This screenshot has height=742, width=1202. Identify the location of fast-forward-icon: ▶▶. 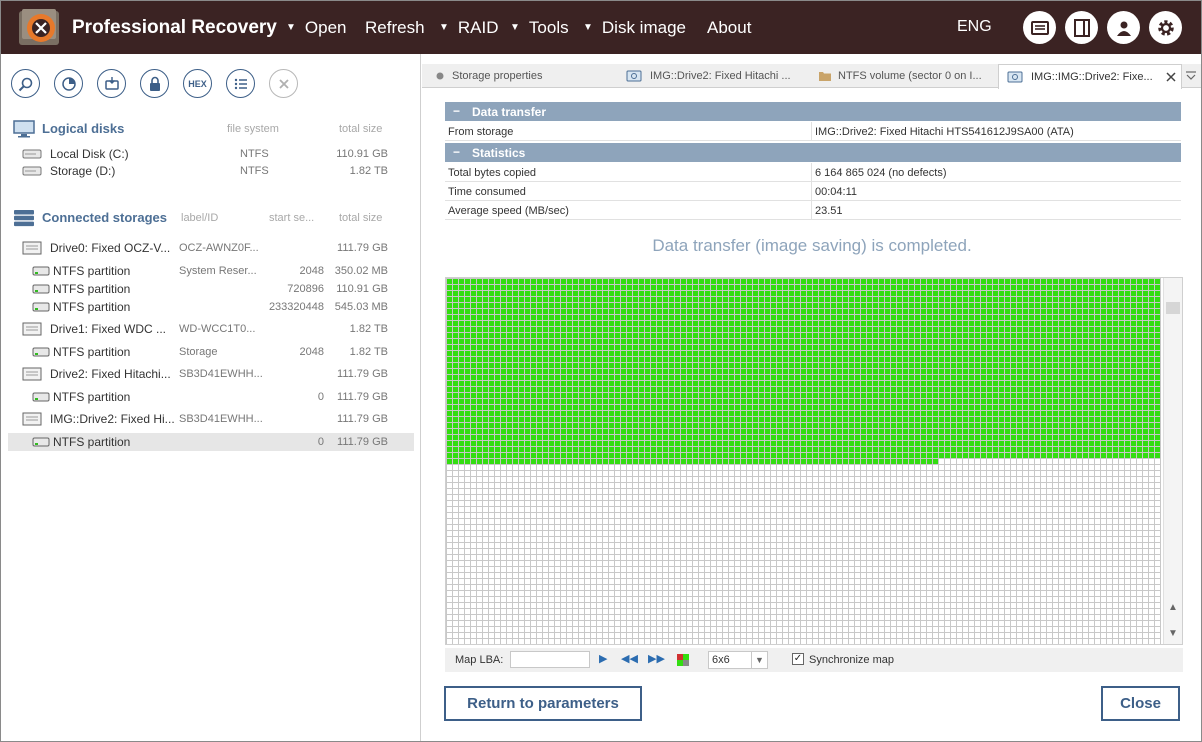
(656, 659).